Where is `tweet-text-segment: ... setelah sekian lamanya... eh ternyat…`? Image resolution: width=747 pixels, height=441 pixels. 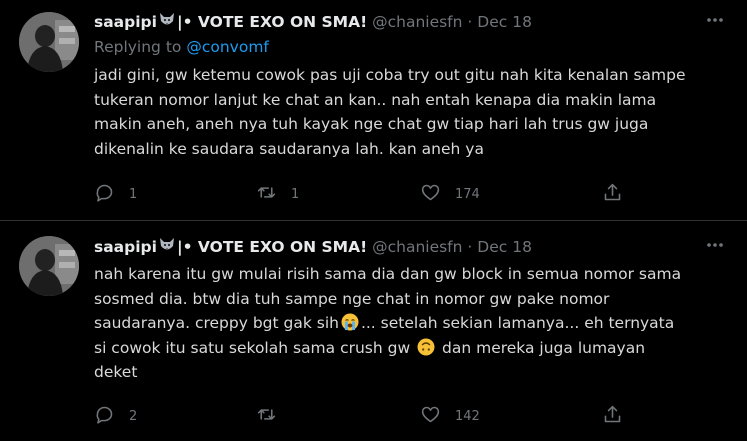
tweet-text-segment: ... setelah sekian lamanya... eh ternyat… is located at coordinates (517, 323).